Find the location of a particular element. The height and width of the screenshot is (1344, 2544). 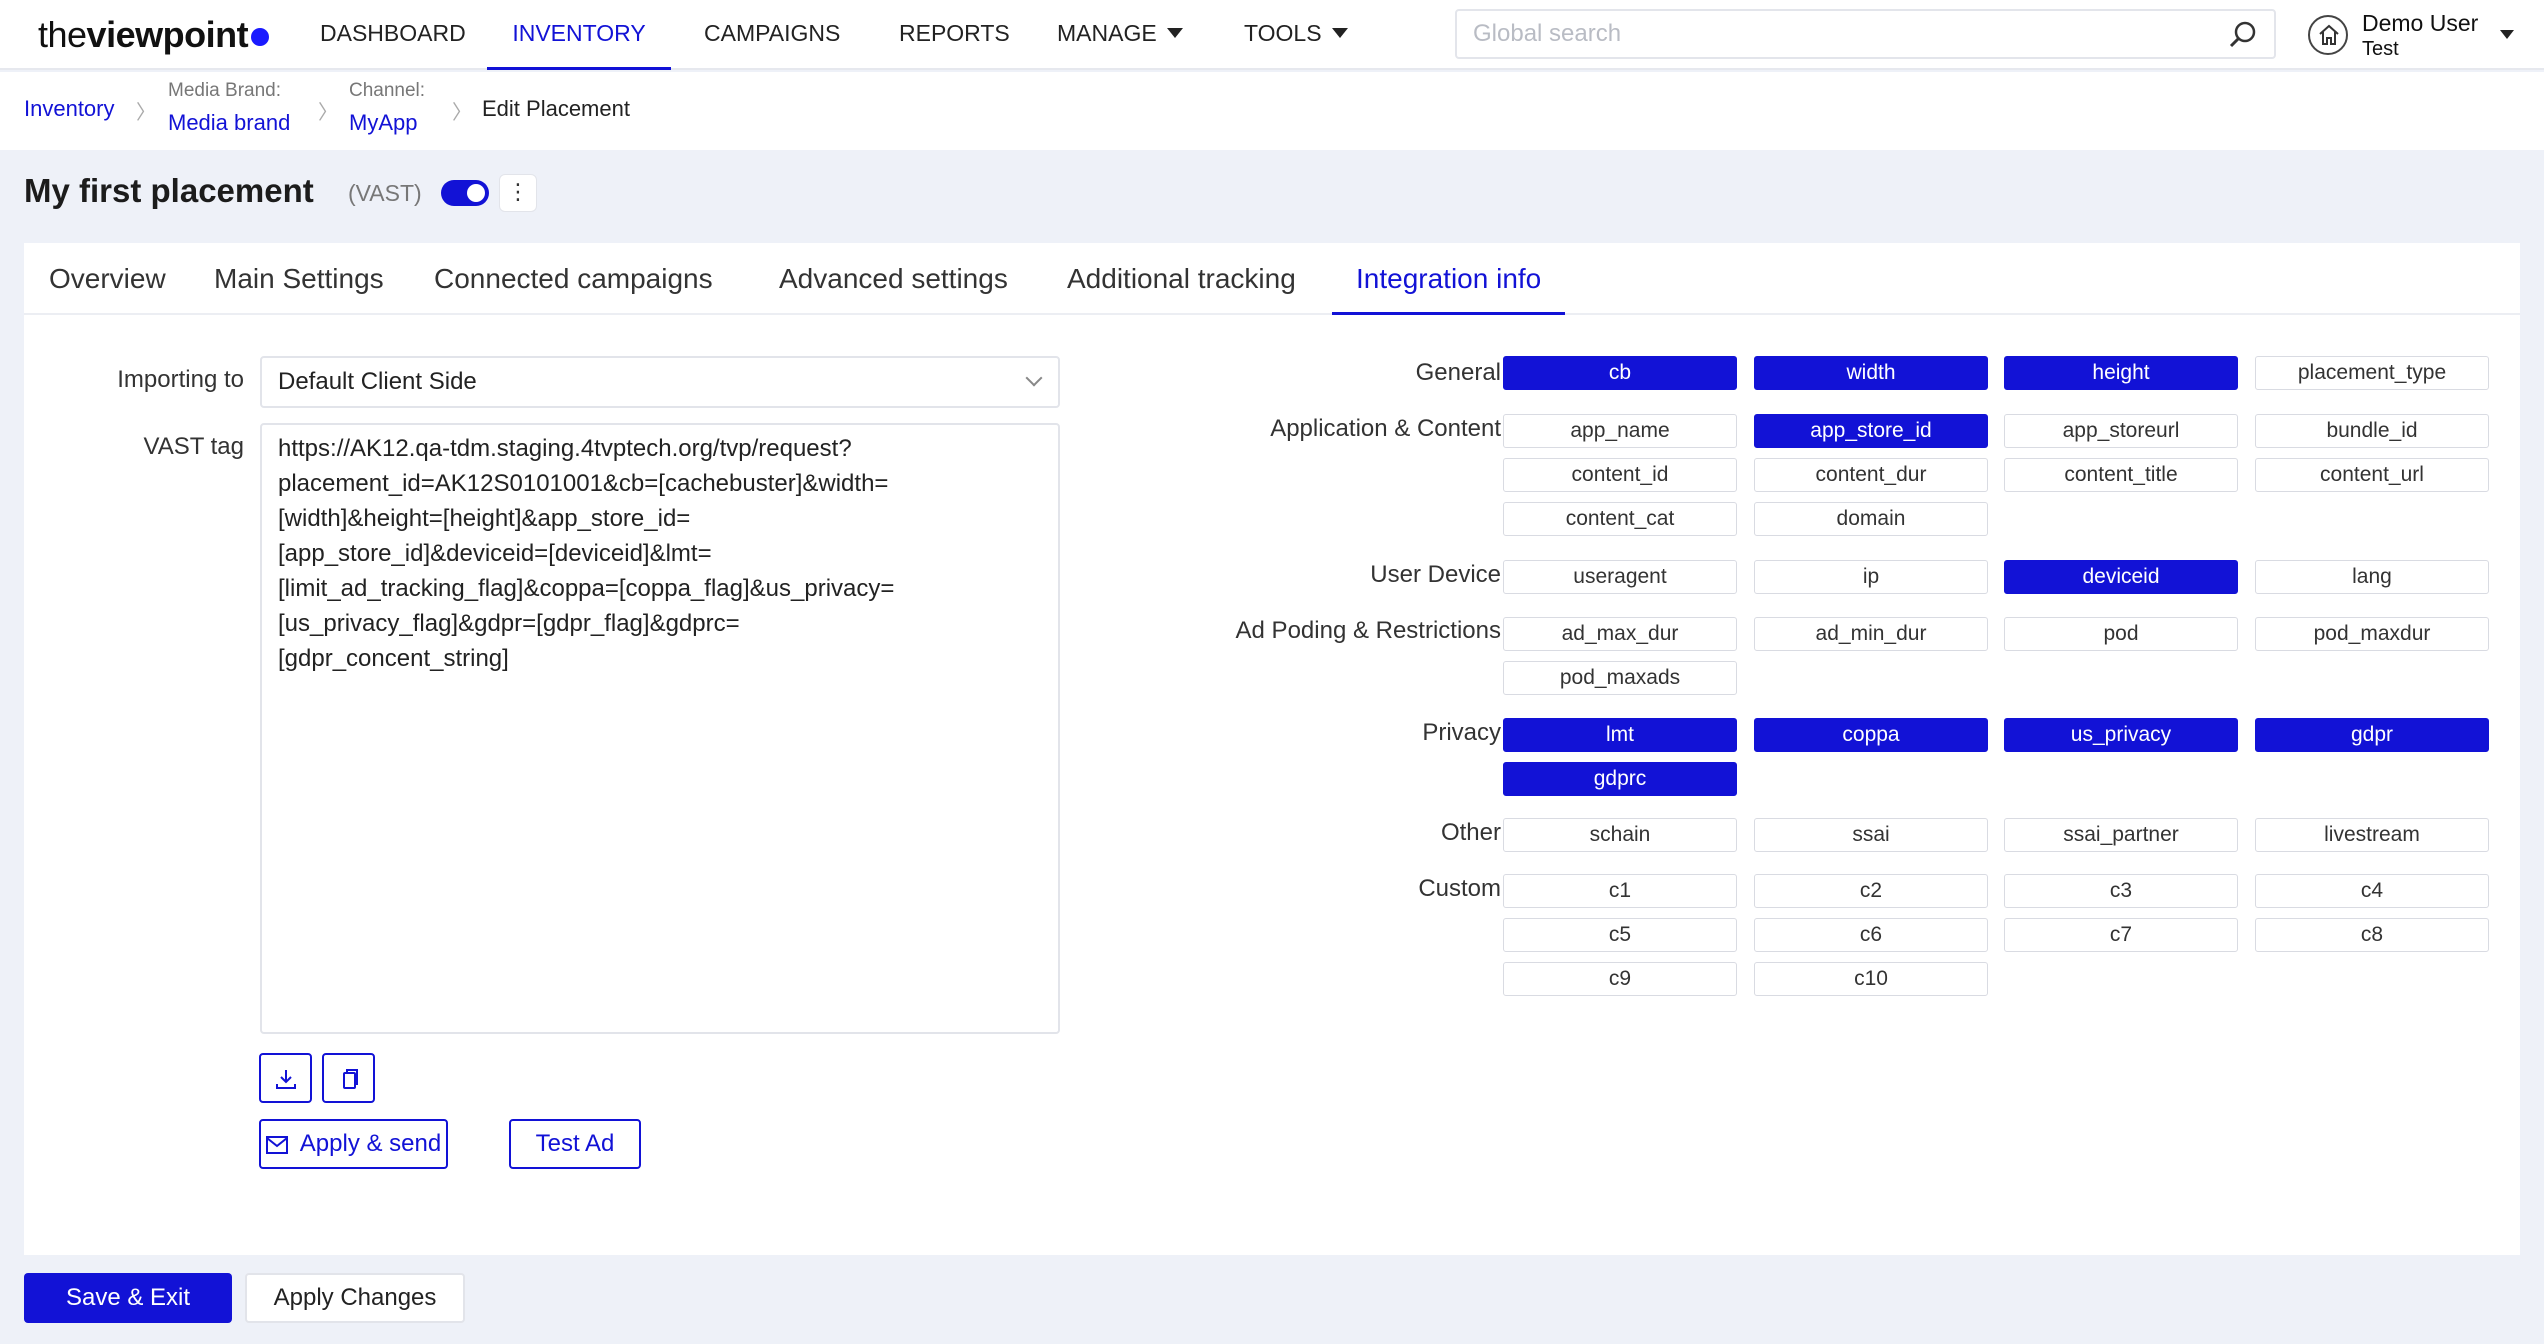

param-chip-c1: c1 is located at coordinates (1620, 891).